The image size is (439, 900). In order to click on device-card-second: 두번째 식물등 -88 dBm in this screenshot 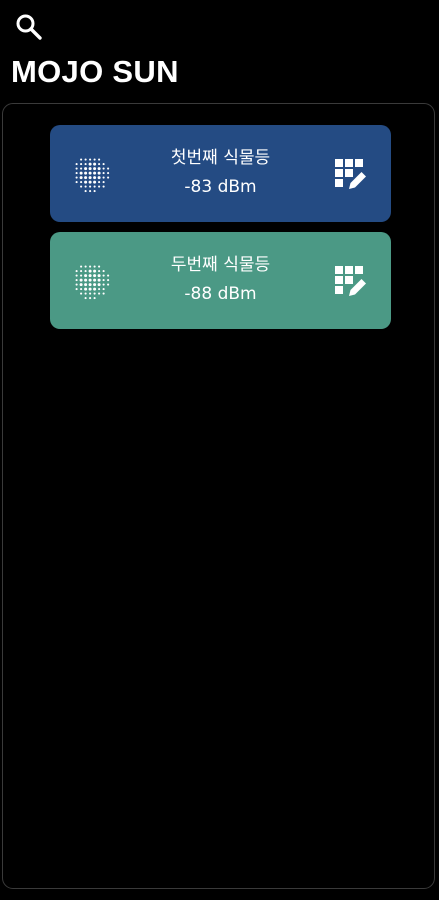, I will do `click(220, 280)`.